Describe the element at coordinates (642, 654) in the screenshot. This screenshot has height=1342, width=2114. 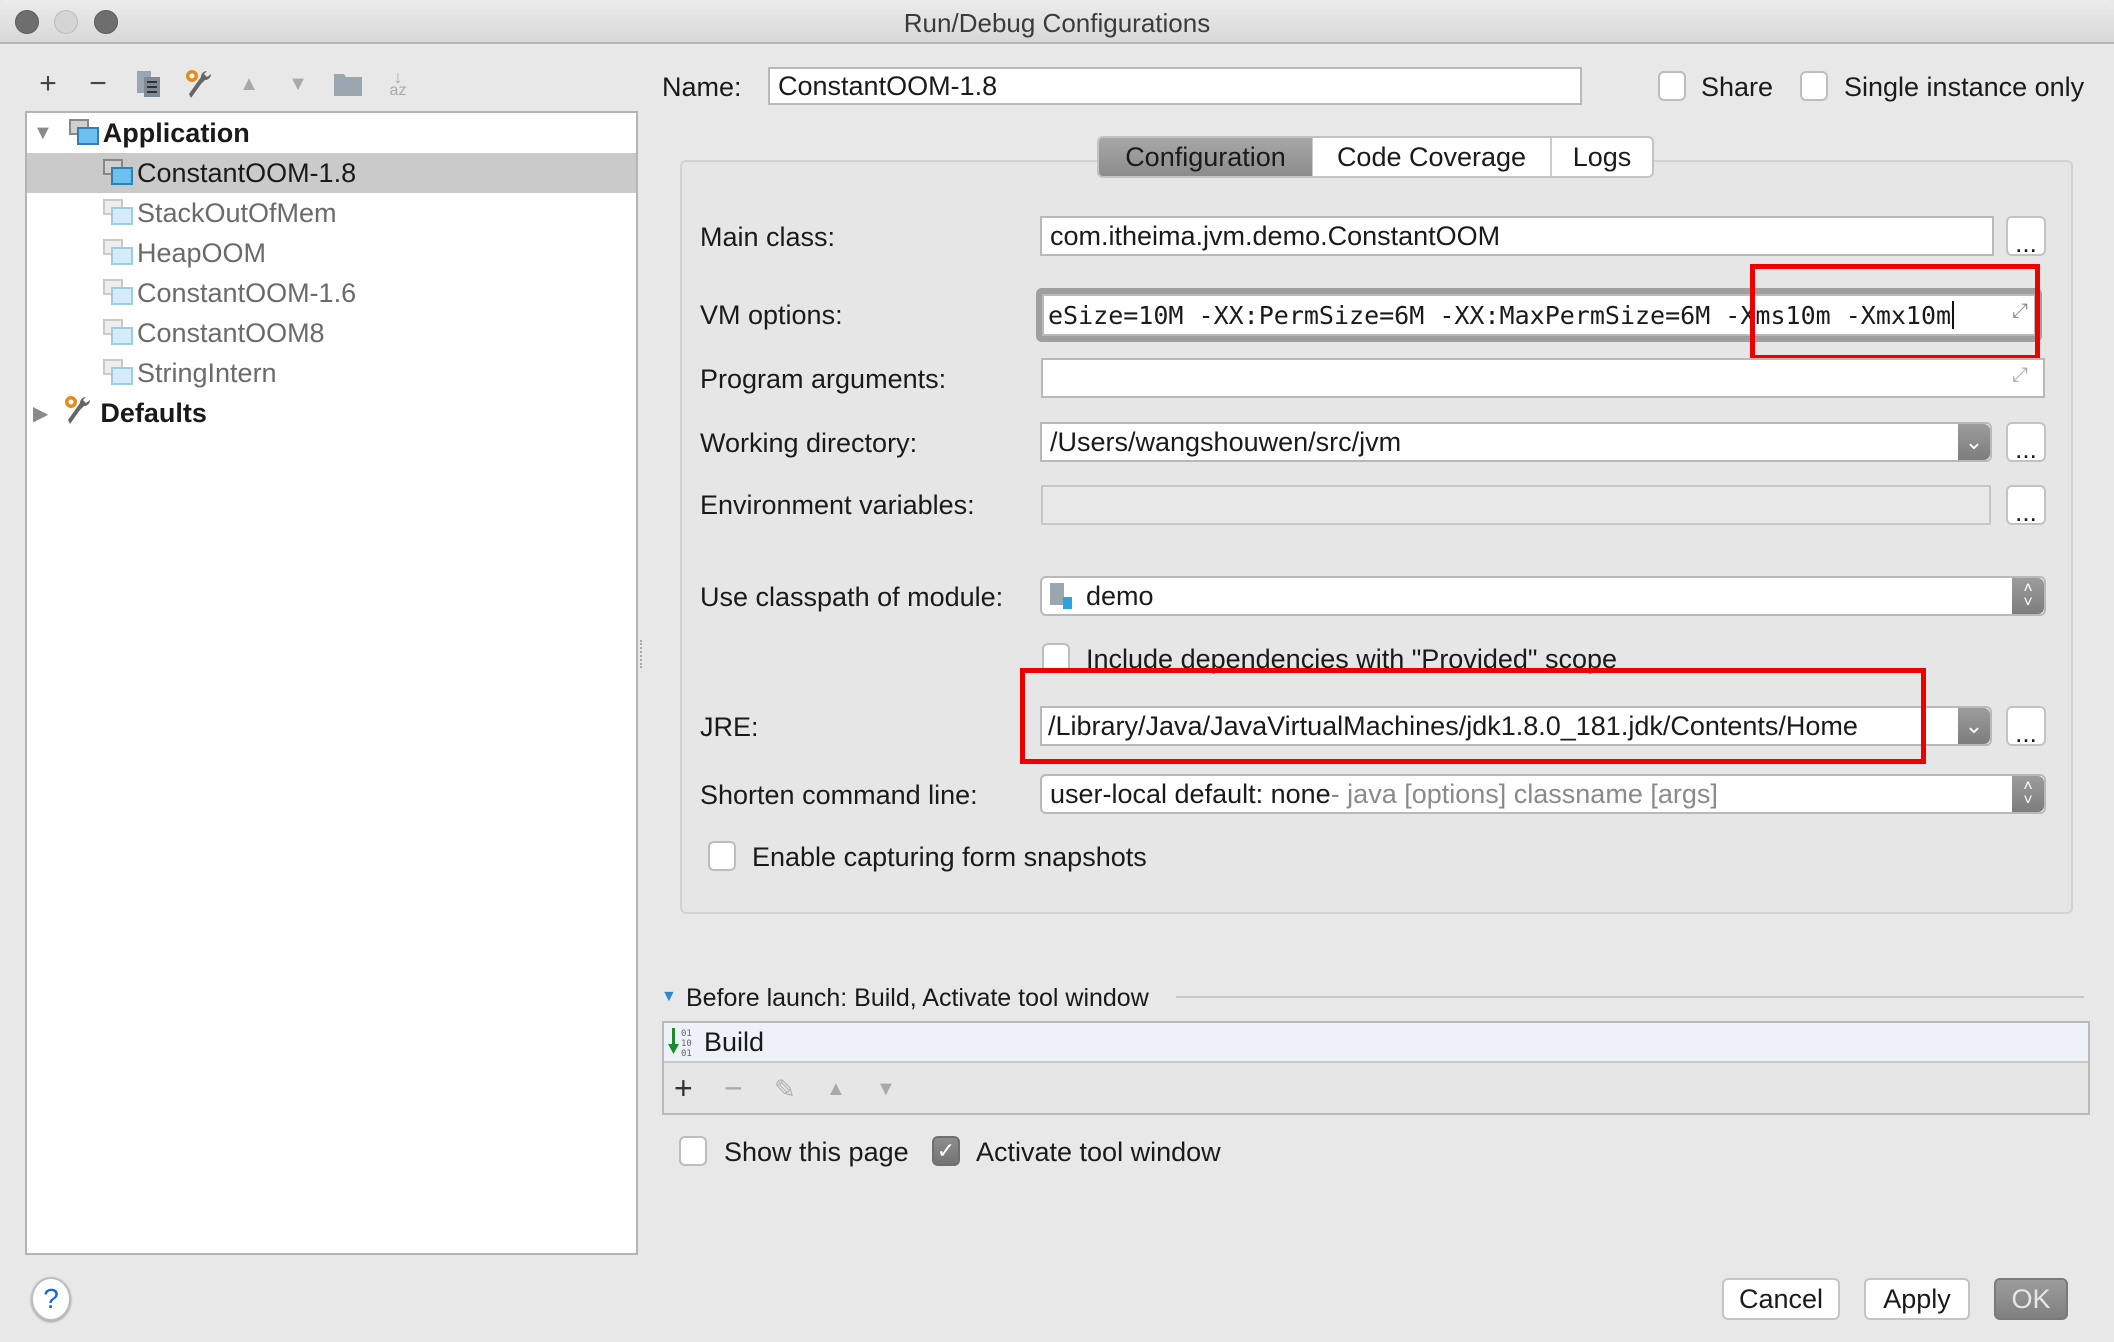
I see `splitter-handle` at that location.